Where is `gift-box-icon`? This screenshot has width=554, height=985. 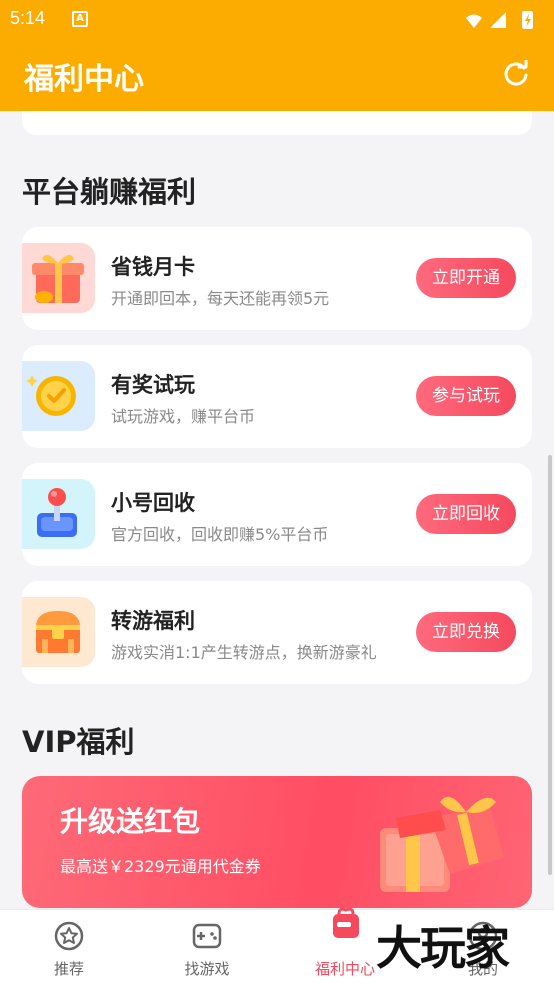
gift-box-icon is located at coordinates (58, 278).